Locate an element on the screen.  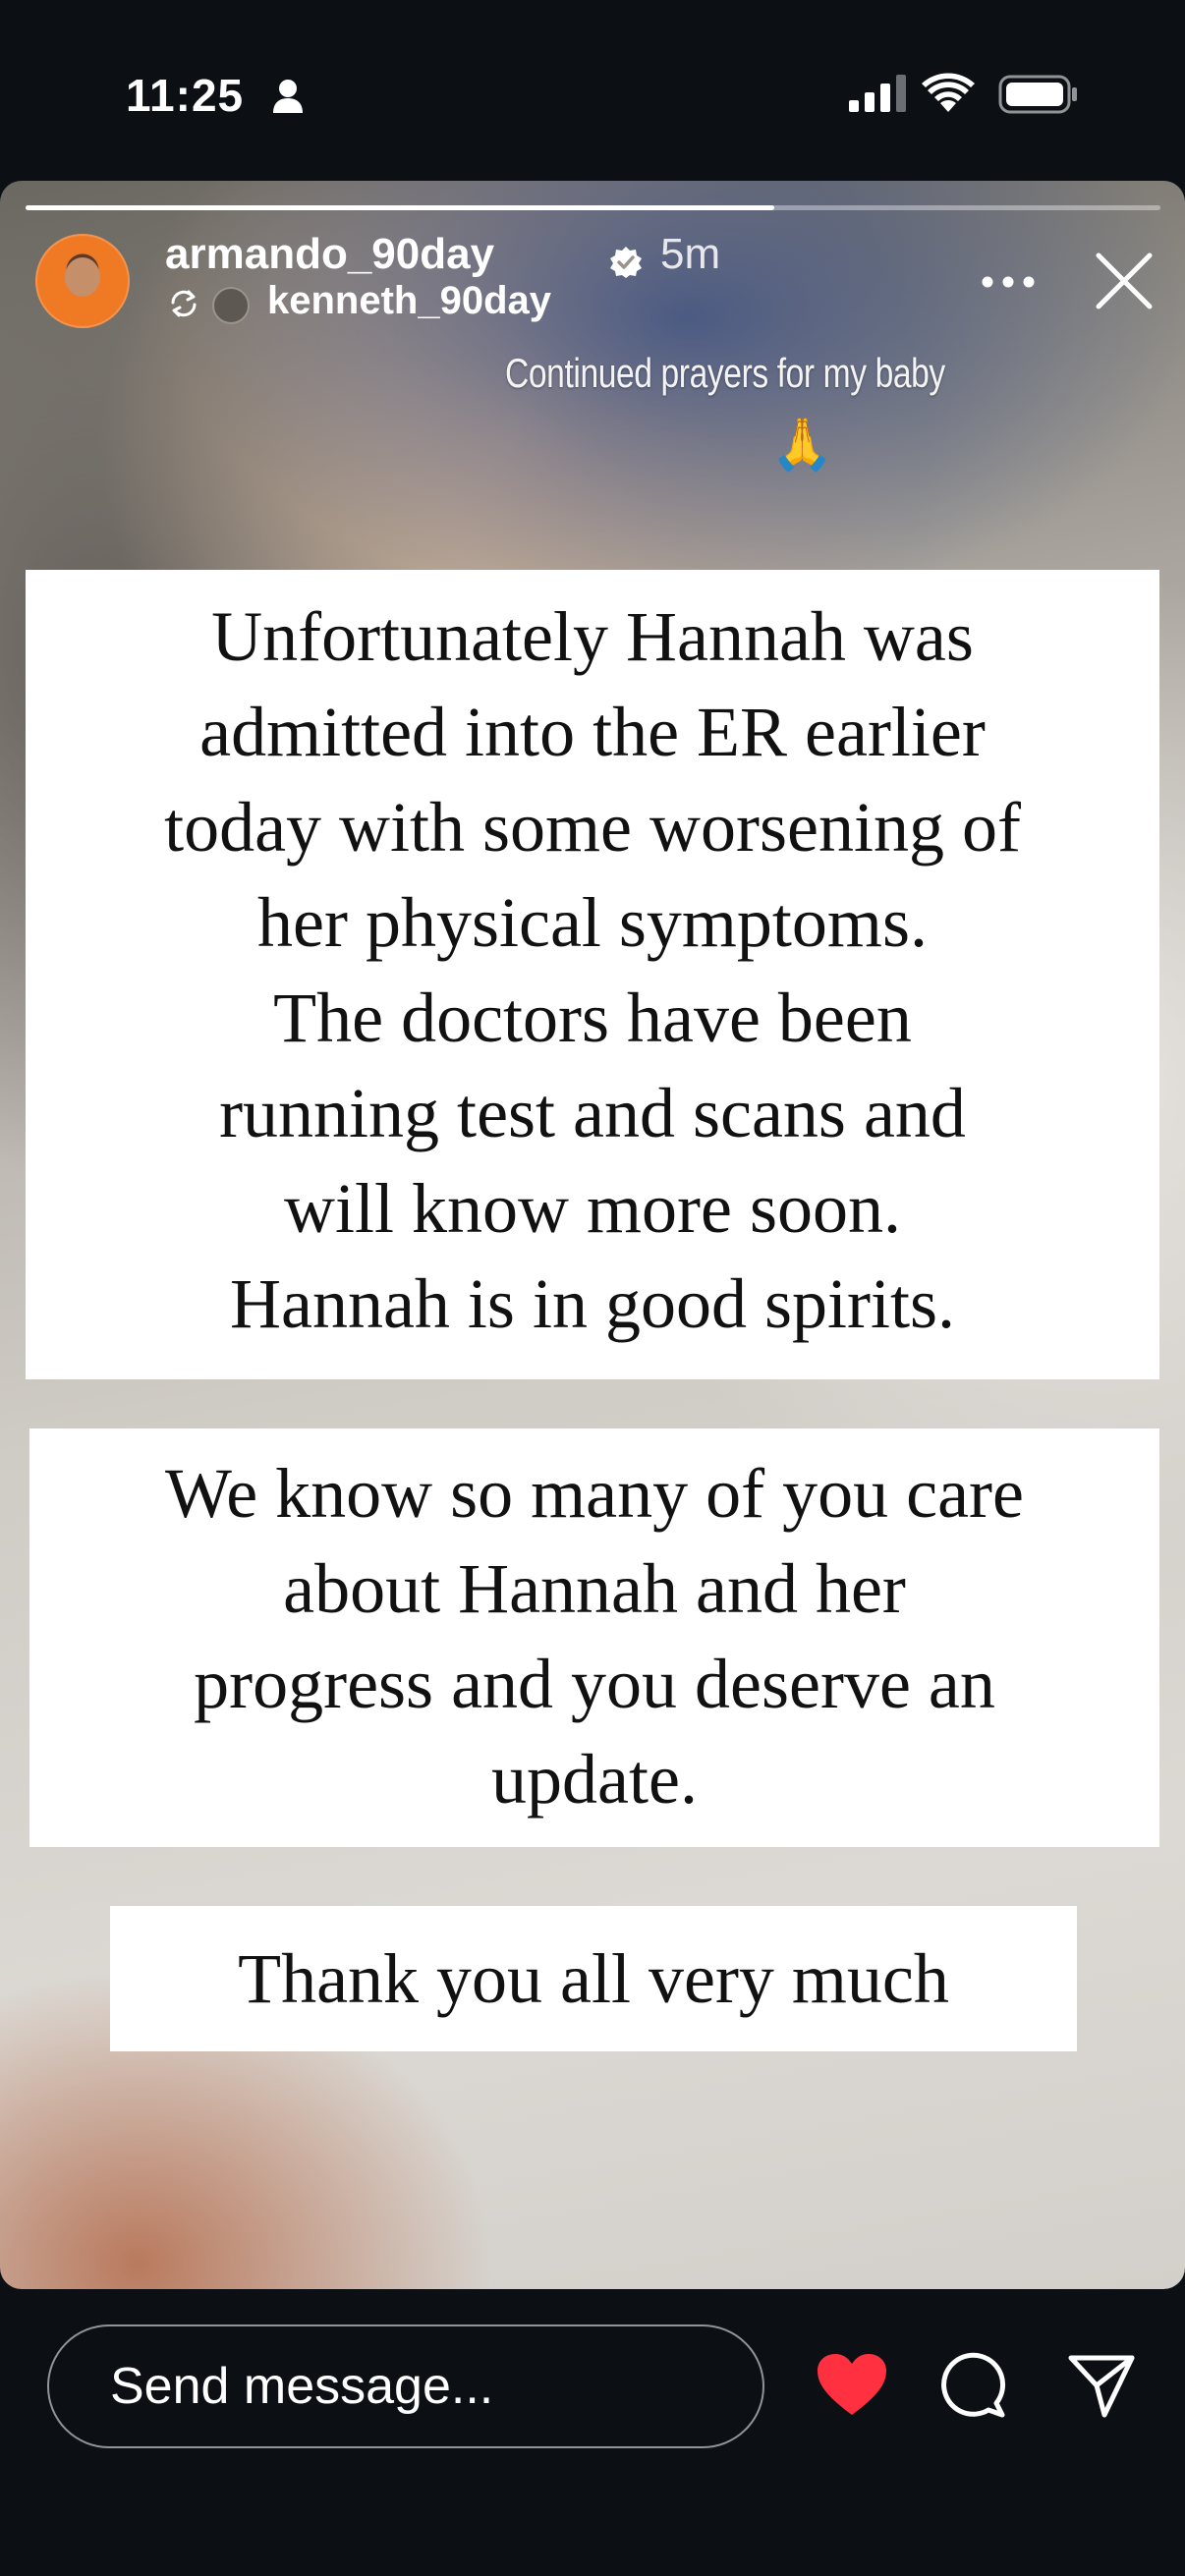
card-text-line: about Hannah and her is located at coordinates (594, 1588).